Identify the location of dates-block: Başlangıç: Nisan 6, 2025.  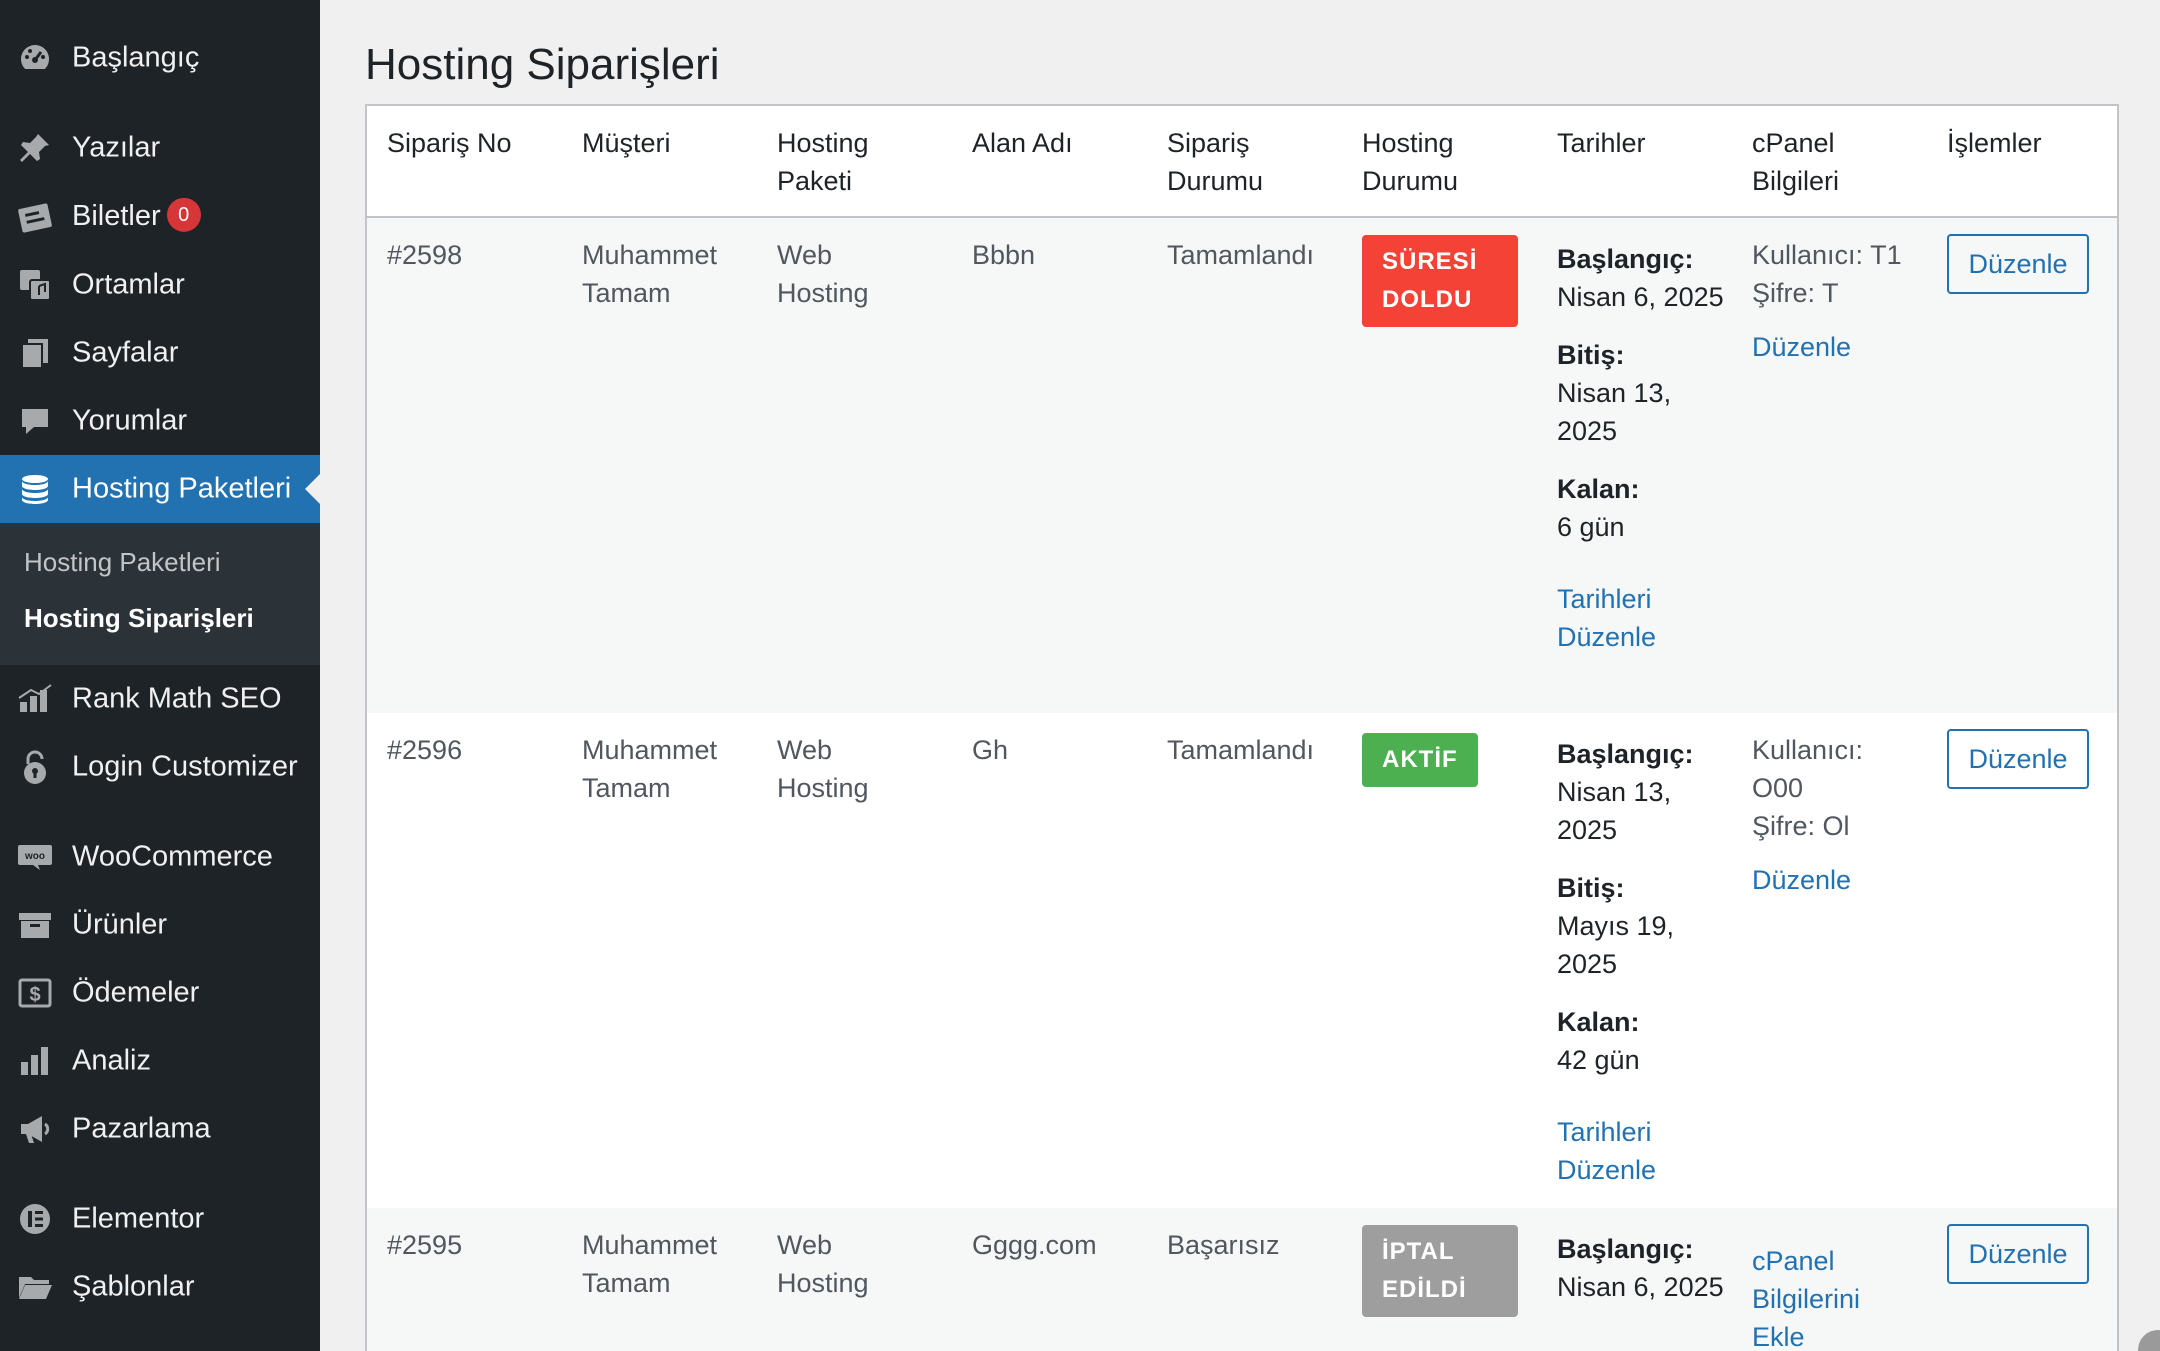
(1647, 1278).